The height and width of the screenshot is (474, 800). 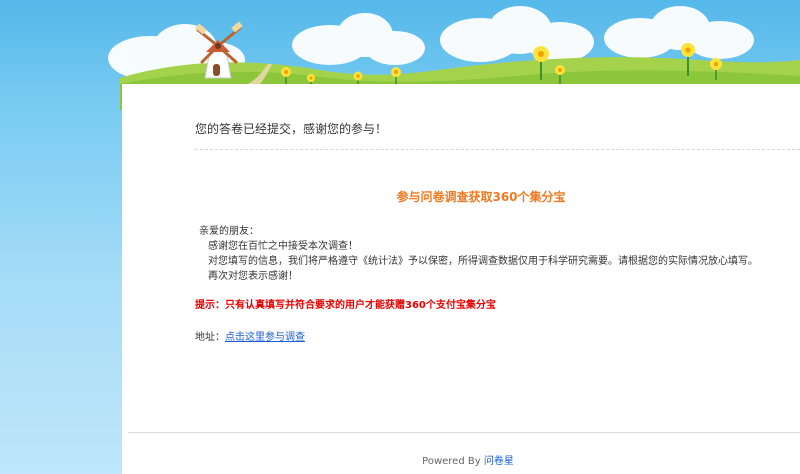 What do you see at coordinates (345, 305) in the screenshot?
I see `reward-notice: 提示：只有认真填写并符合要求的用户才能获赠360个支付宝集分宝` at bounding box center [345, 305].